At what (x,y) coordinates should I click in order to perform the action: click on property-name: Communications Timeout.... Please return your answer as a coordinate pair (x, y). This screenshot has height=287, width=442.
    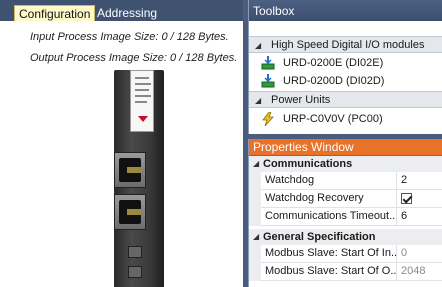
    Looking at the image, I should click on (330, 216).